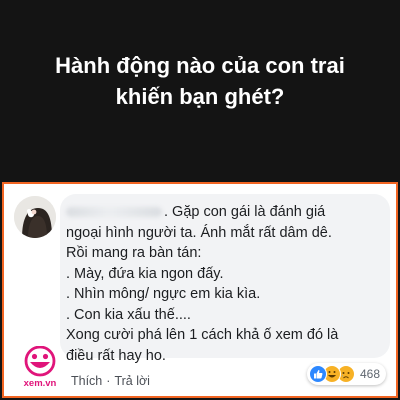 This screenshot has width=400, height=400. Describe the element at coordinates (86, 381) in the screenshot. I see `like-link: Thích` at that location.